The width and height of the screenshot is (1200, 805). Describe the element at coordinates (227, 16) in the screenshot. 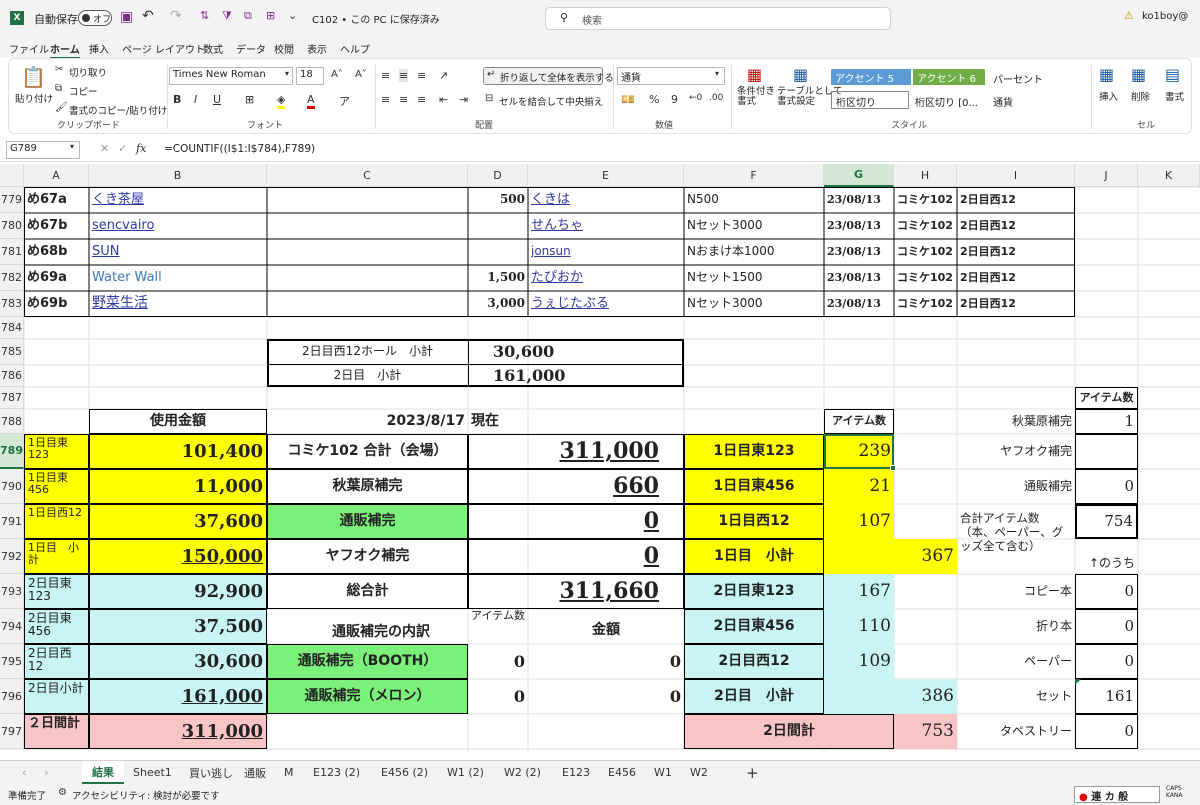

I see `filter-icon: ⧩` at that location.